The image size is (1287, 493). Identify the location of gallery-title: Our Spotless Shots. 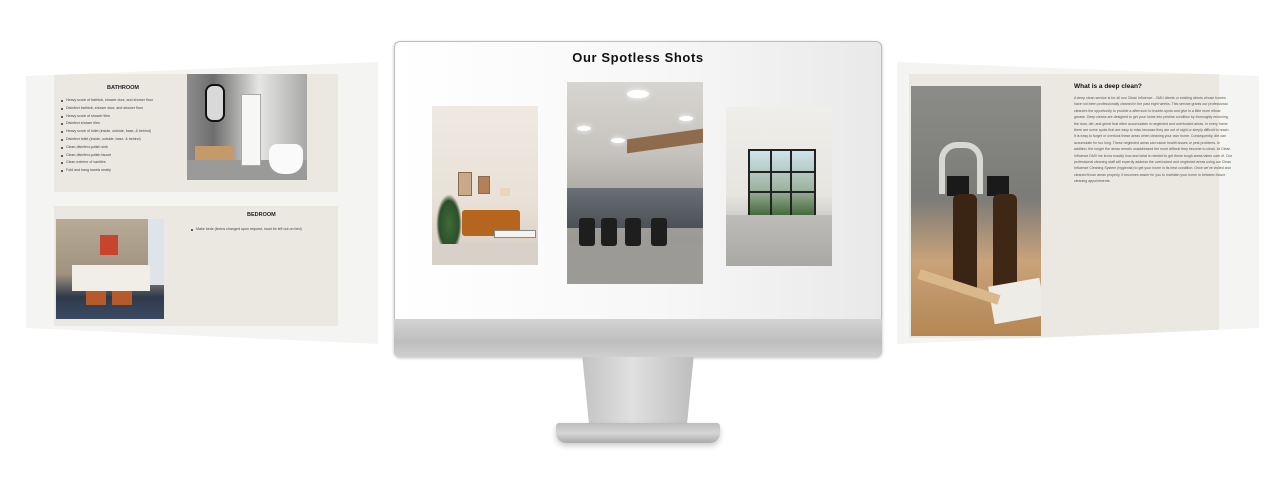
(638, 57).